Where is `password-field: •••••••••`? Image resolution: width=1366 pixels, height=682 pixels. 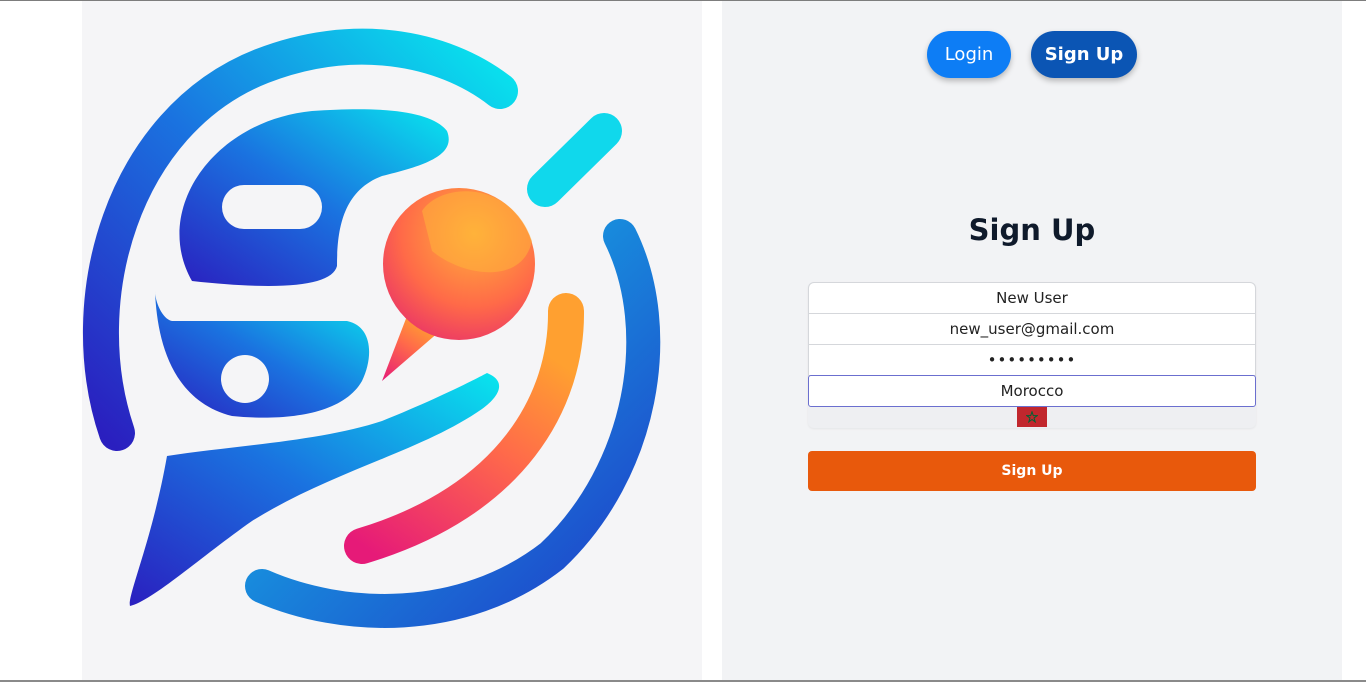 password-field: ••••••••• is located at coordinates (1032, 360).